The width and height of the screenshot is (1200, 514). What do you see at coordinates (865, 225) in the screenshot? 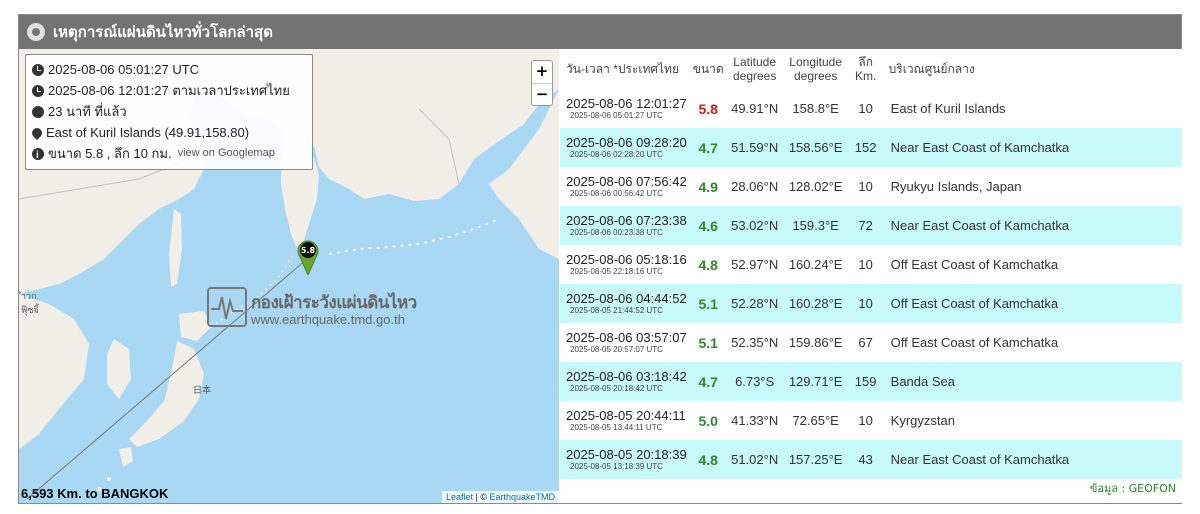
I see `cell-depth: 72` at bounding box center [865, 225].